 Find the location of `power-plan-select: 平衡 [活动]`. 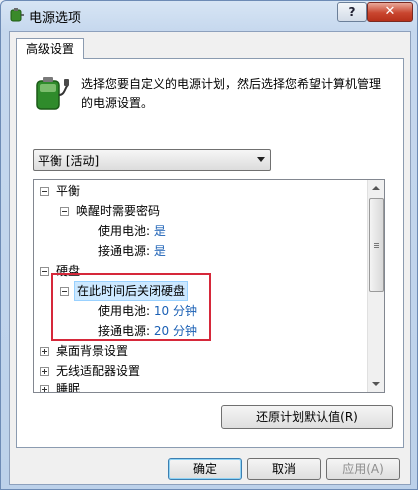

power-plan-select: 平衡 [活动] is located at coordinates (152, 160).